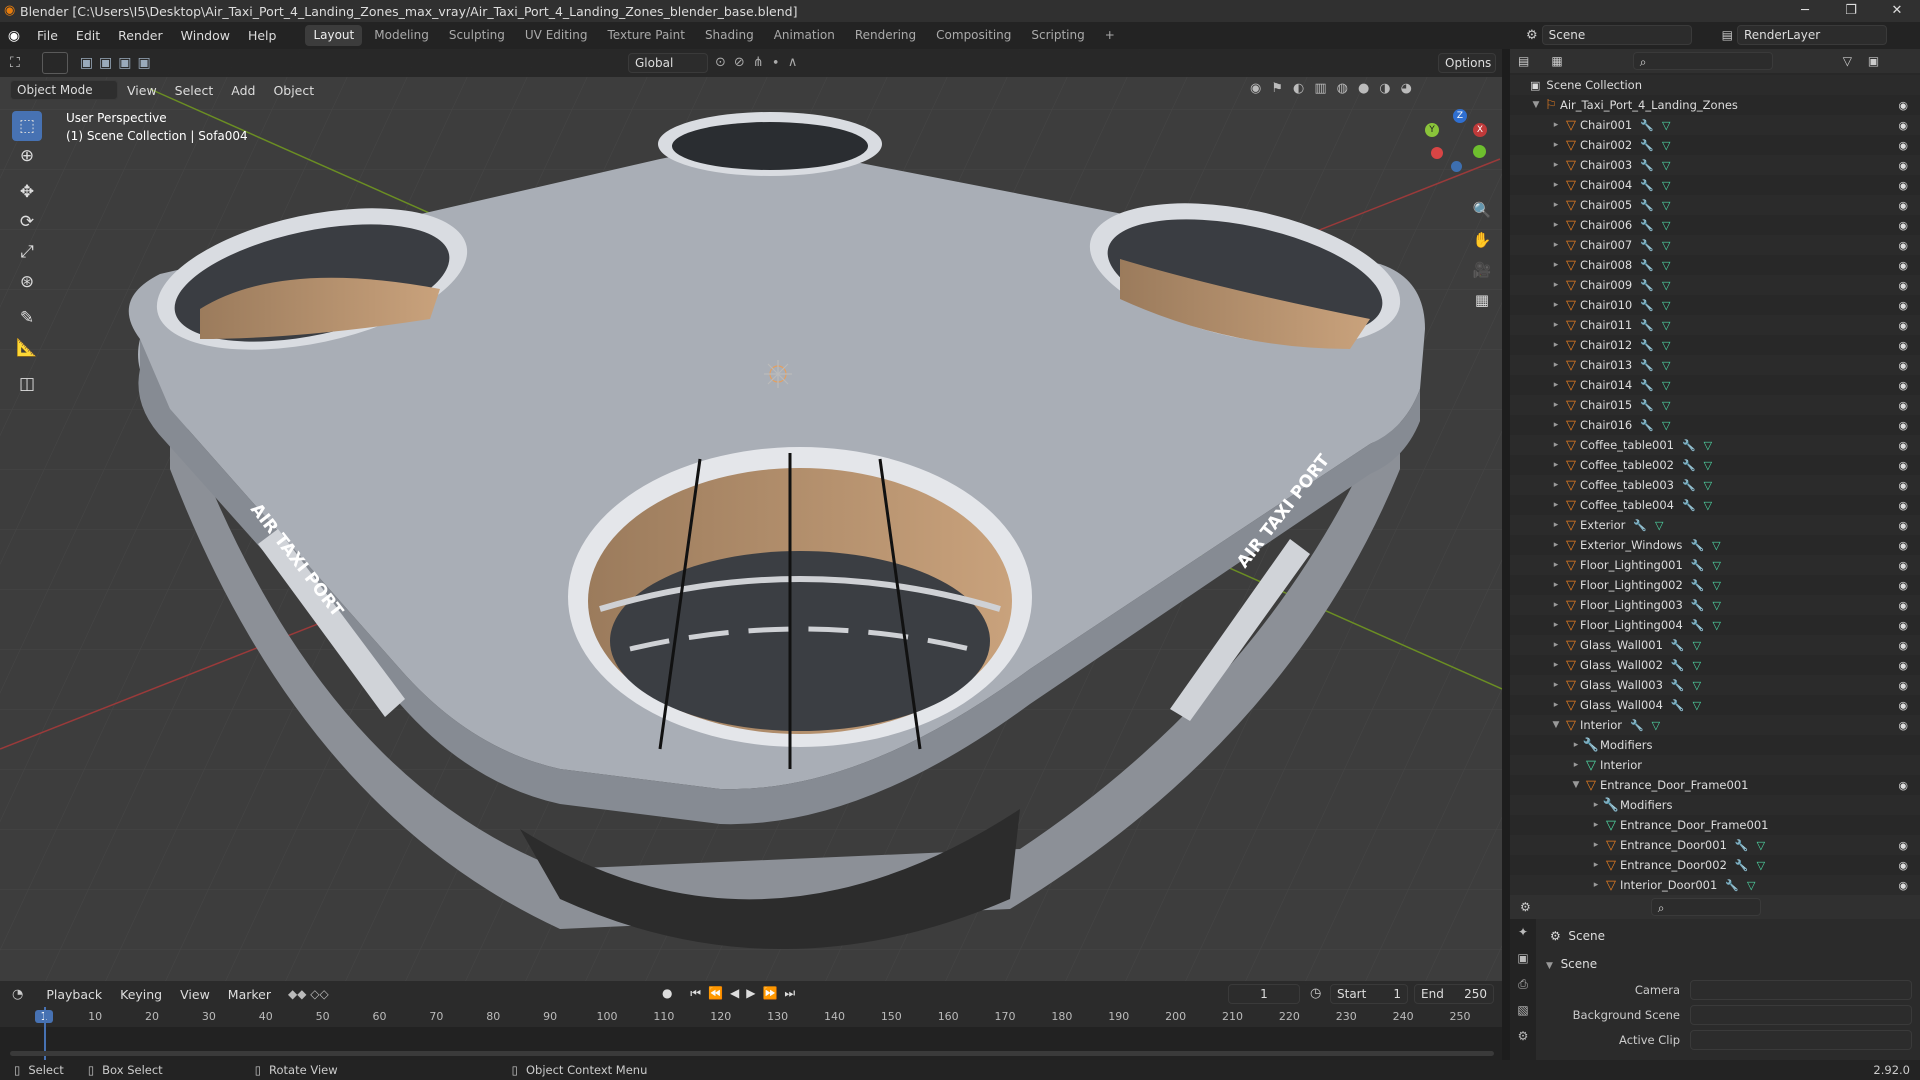  Describe the element at coordinates (27, 222) in the screenshot. I see `rotate-tool-icon: ⟳` at that location.